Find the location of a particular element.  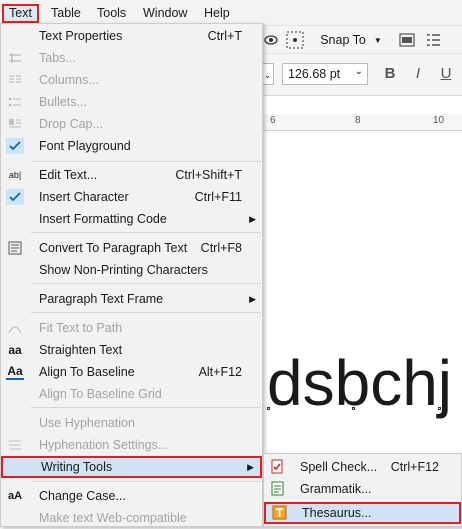

snap-to-label: Snap To is located at coordinates (343, 40).